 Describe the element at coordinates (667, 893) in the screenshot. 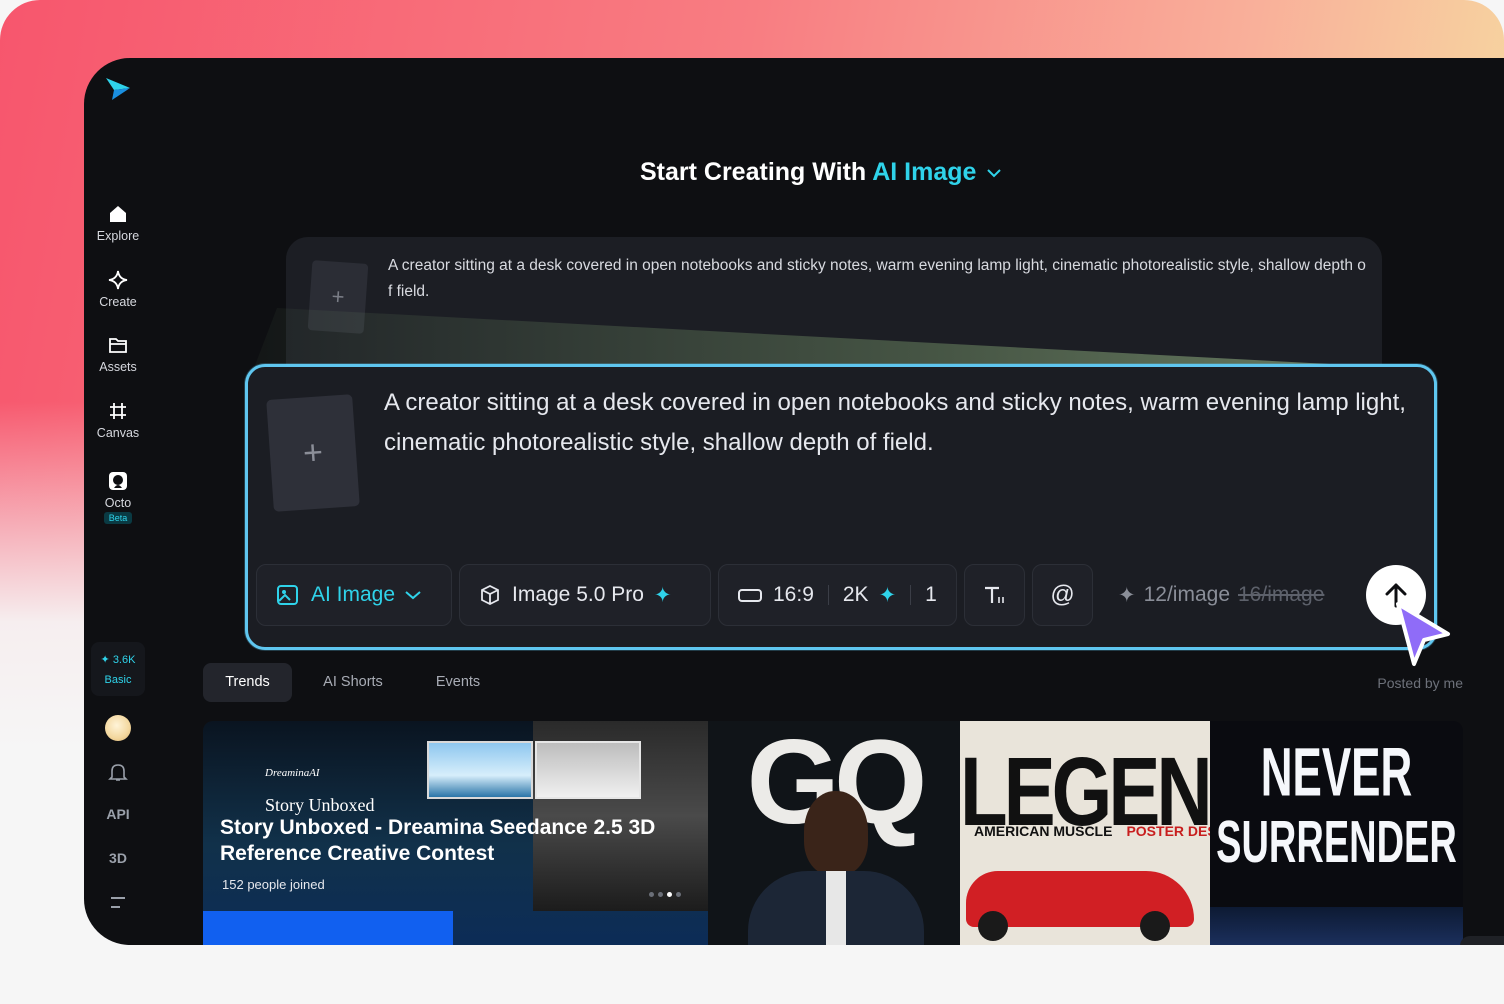

I see `carousel-dots` at that location.